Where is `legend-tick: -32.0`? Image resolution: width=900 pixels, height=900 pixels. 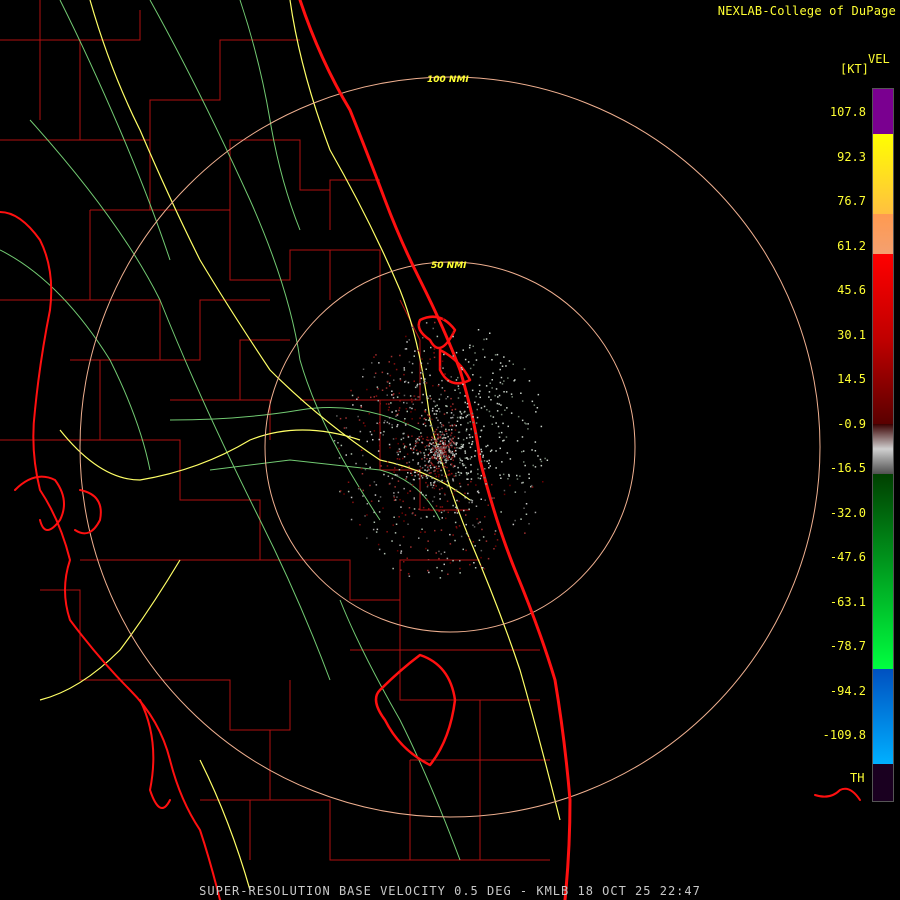
legend-tick: -32.0 is located at coordinates (847, 512).